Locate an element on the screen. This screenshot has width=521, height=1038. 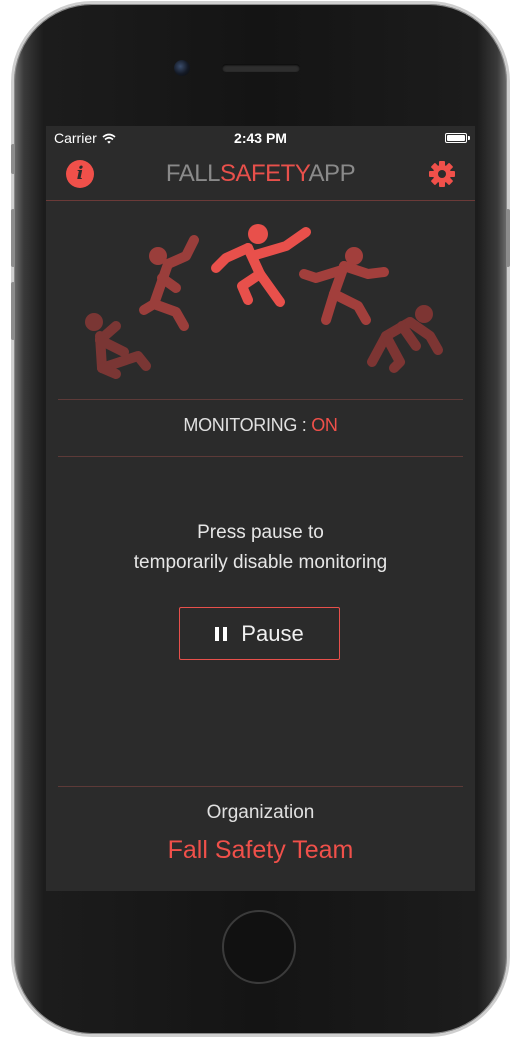
title-part-fall: FALL is located at coordinates (193, 173).